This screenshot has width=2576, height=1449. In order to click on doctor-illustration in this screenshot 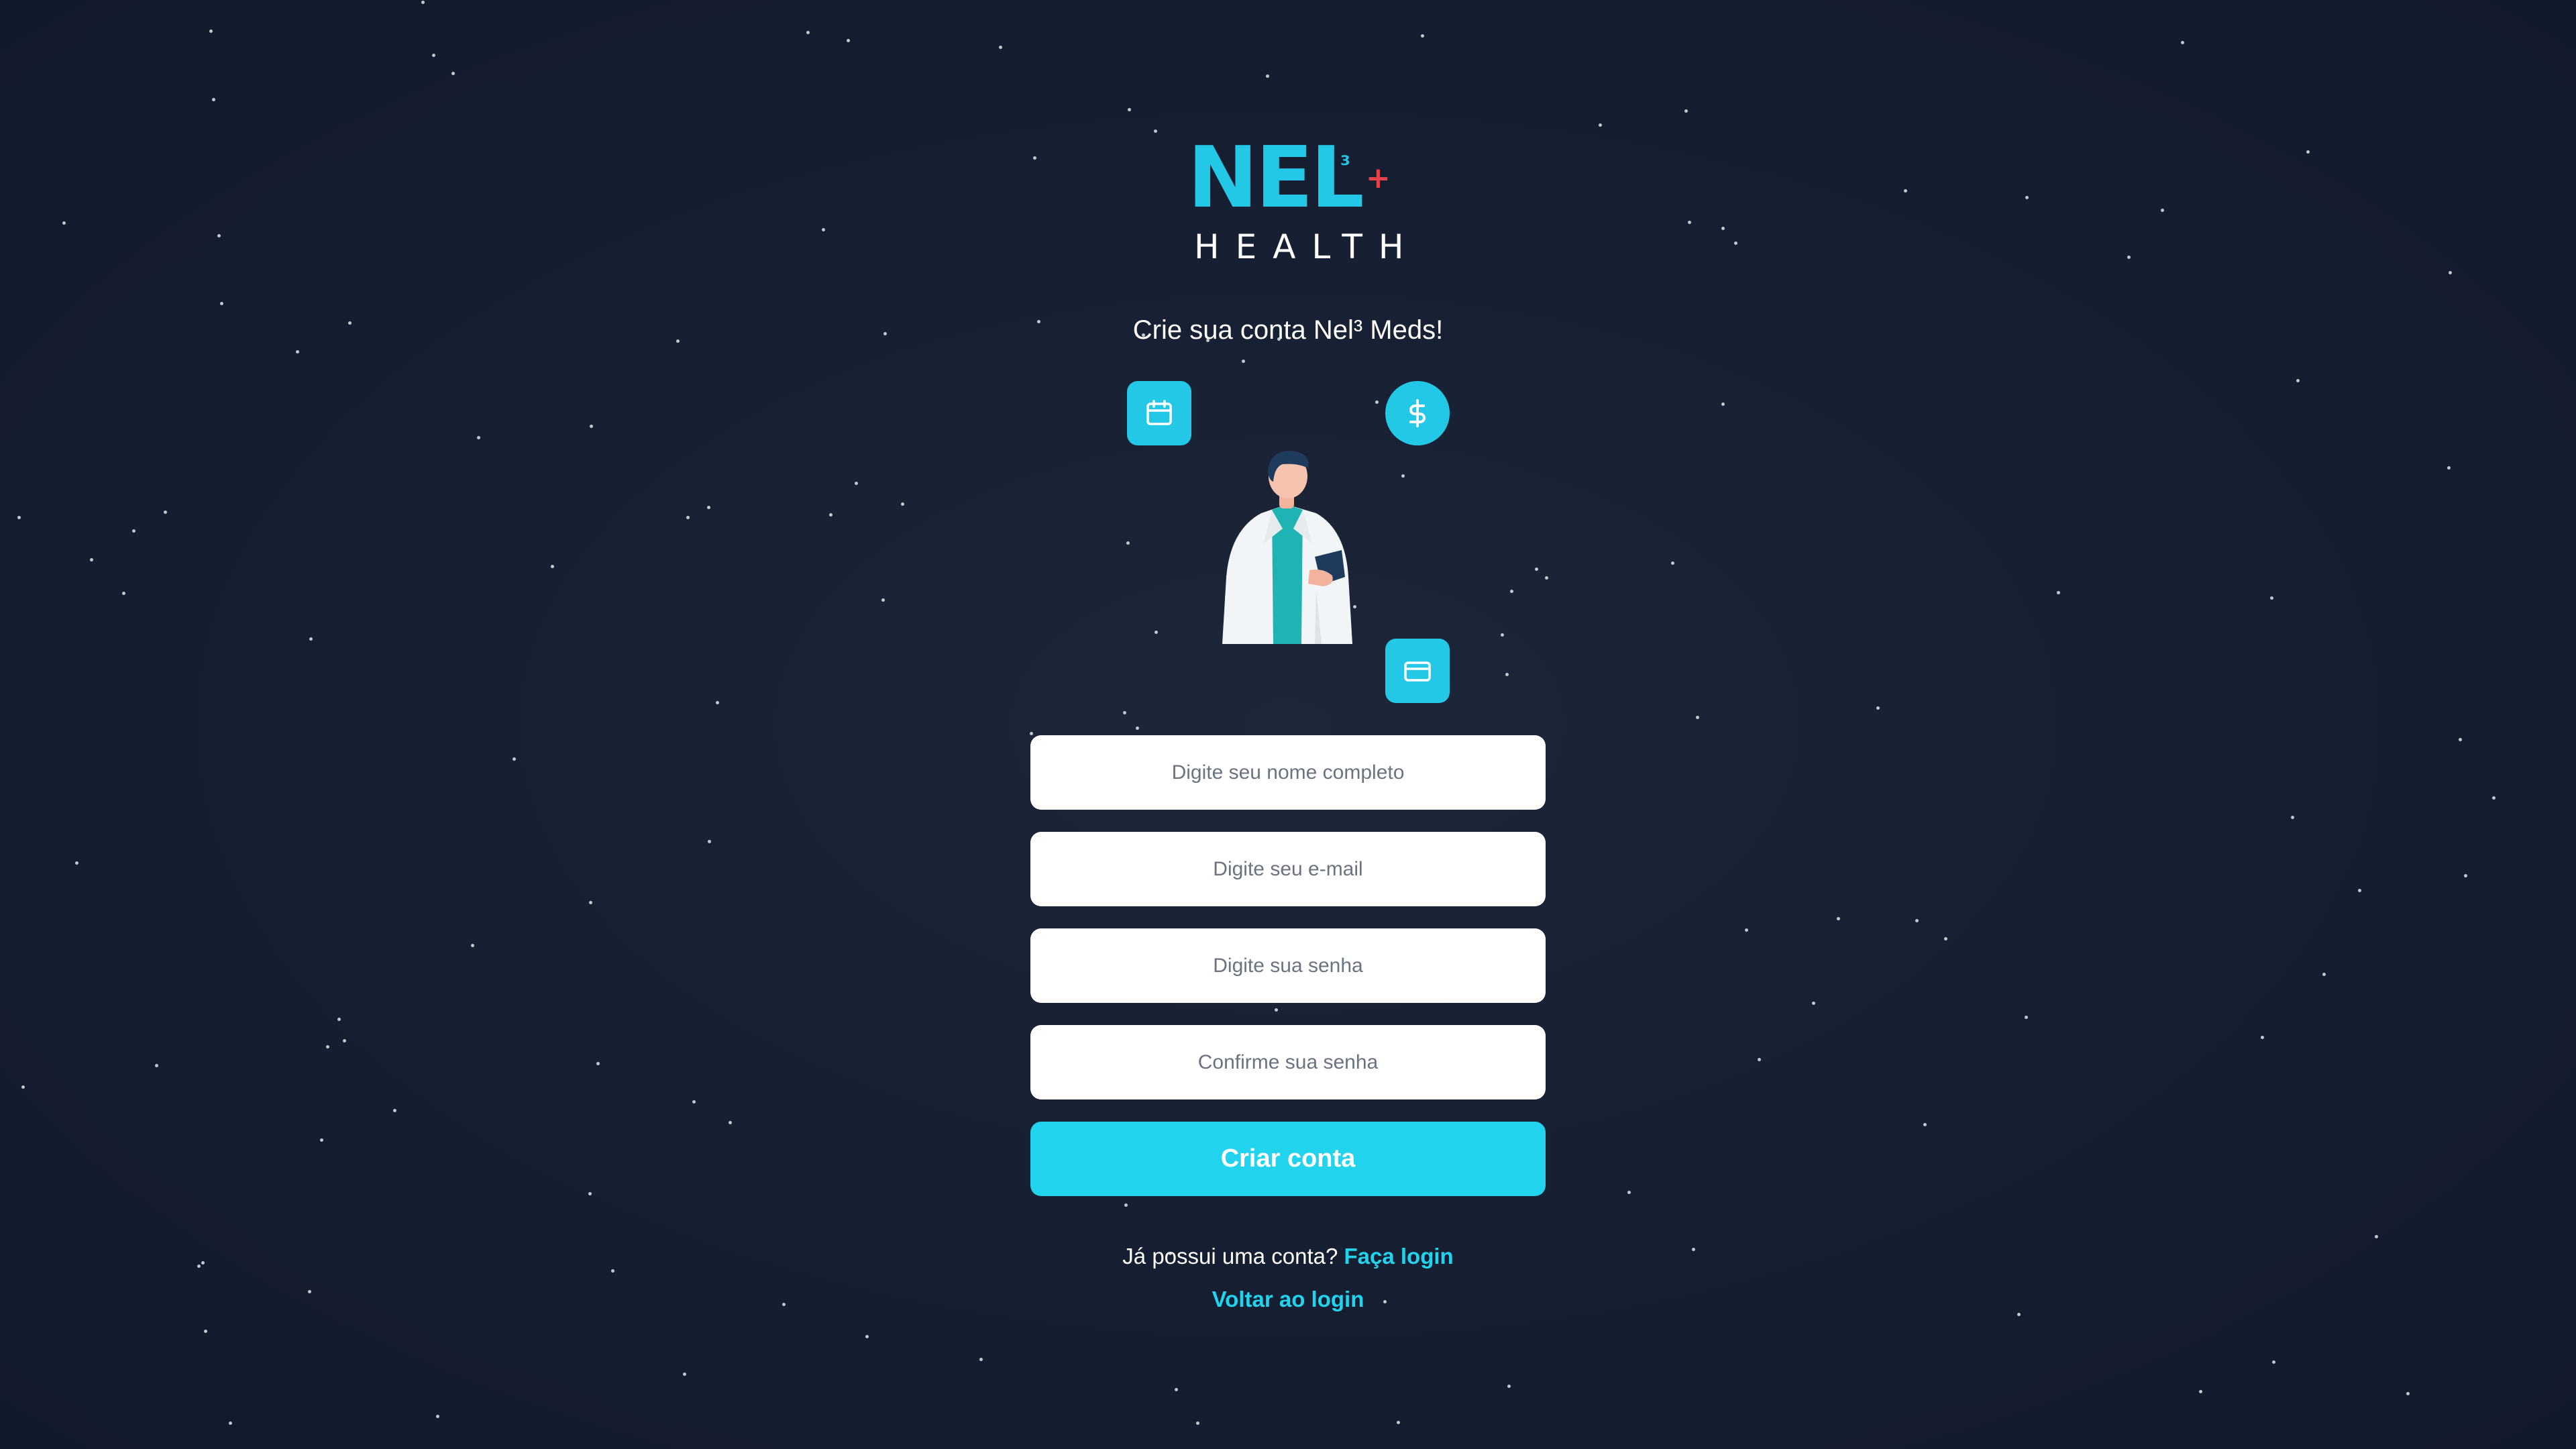, I will do `click(1294, 543)`.